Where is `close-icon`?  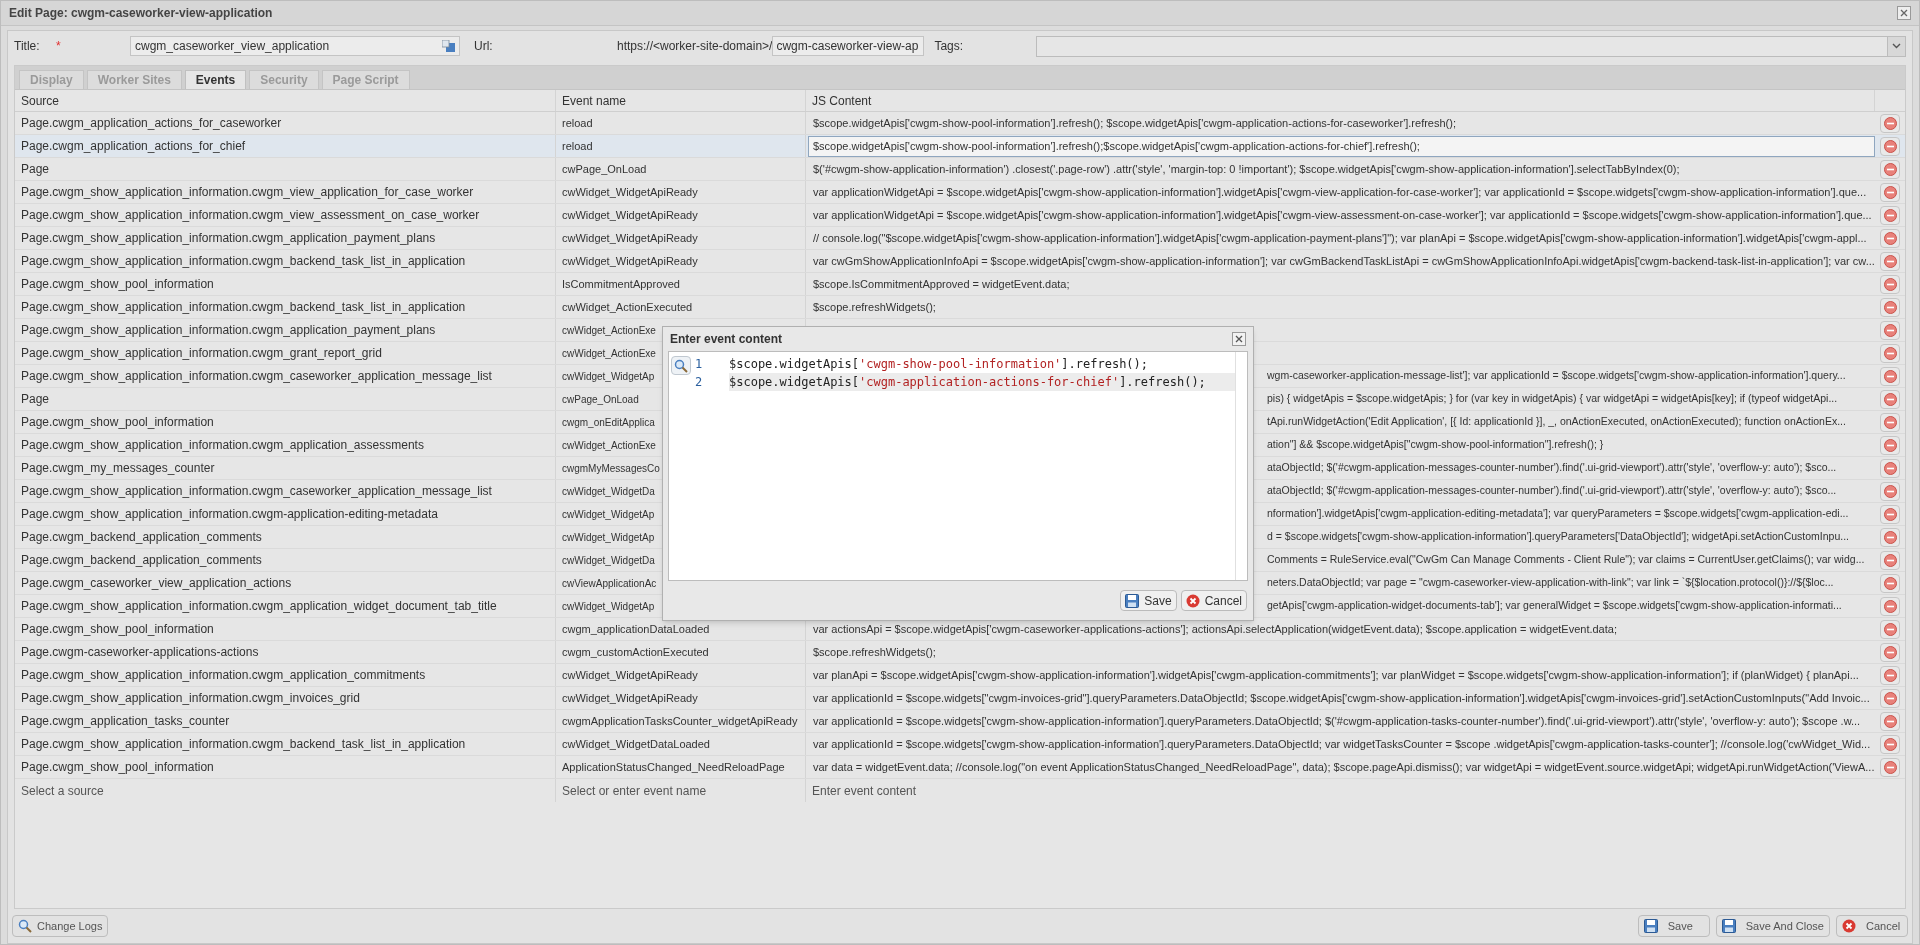
close-icon is located at coordinates (1192, 600).